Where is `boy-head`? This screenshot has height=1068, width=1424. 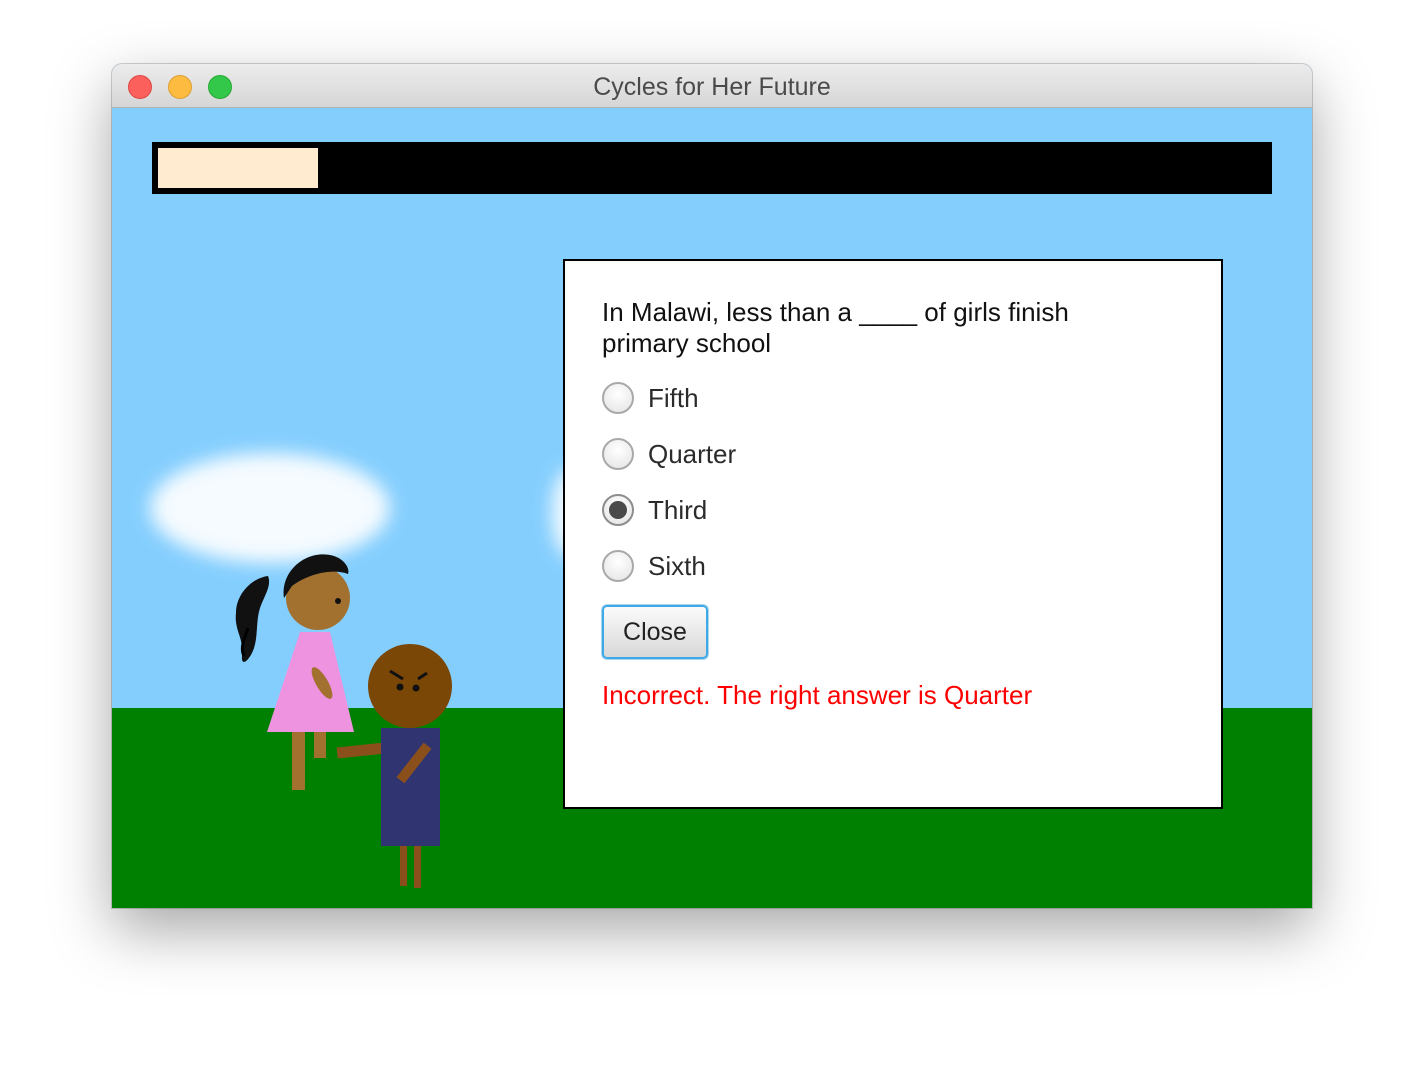 boy-head is located at coordinates (410, 686).